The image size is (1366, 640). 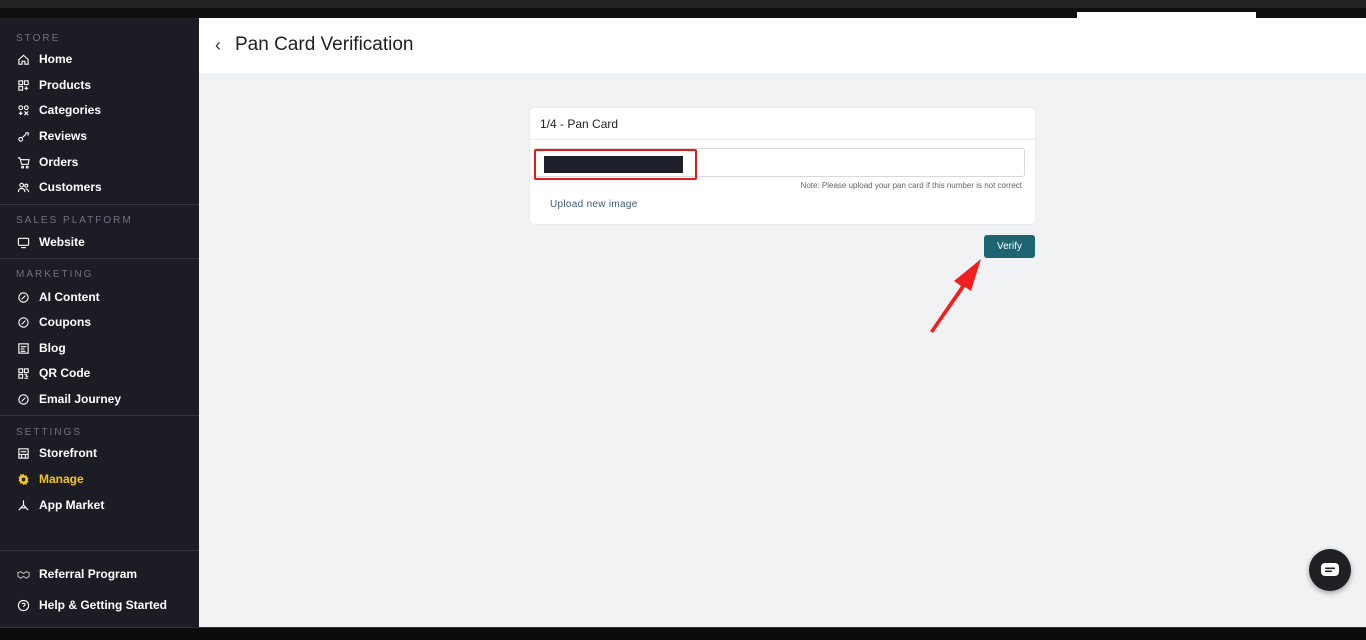 What do you see at coordinates (63, 136) in the screenshot?
I see `sidebar-item-label: Reviews` at bounding box center [63, 136].